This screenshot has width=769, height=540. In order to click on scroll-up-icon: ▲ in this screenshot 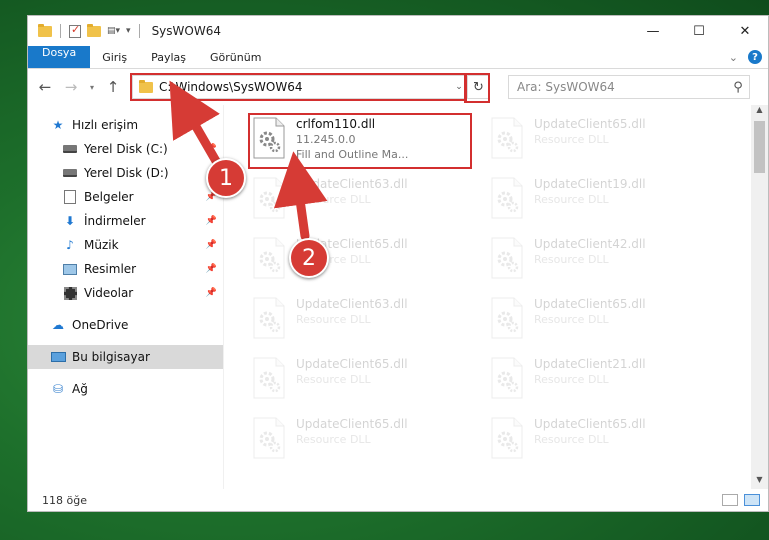, I will do `click(759, 112)`.